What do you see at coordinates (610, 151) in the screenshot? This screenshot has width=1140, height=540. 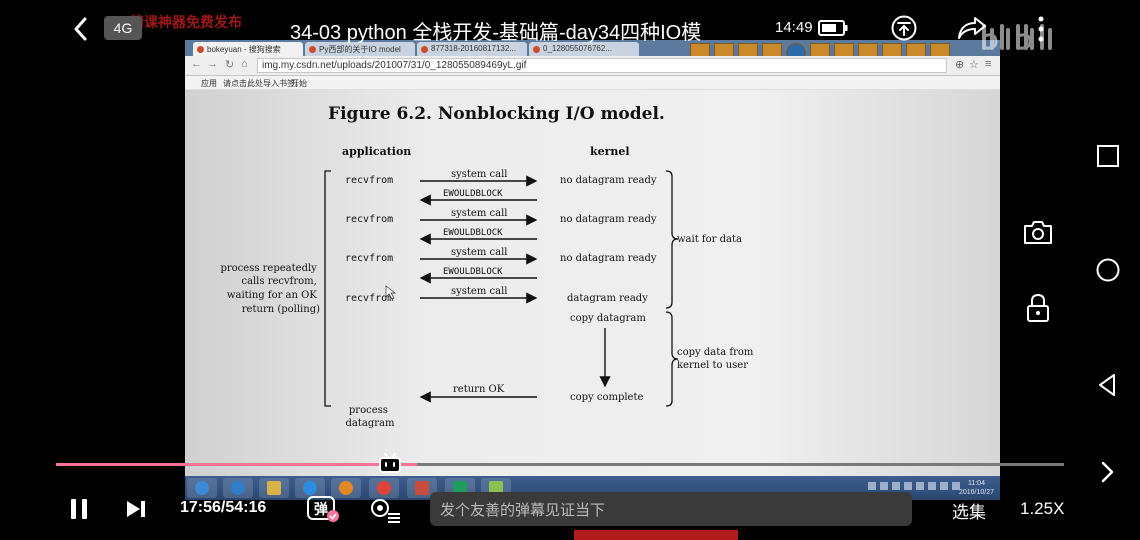 I see `column-kernel: kernel` at bounding box center [610, 151].